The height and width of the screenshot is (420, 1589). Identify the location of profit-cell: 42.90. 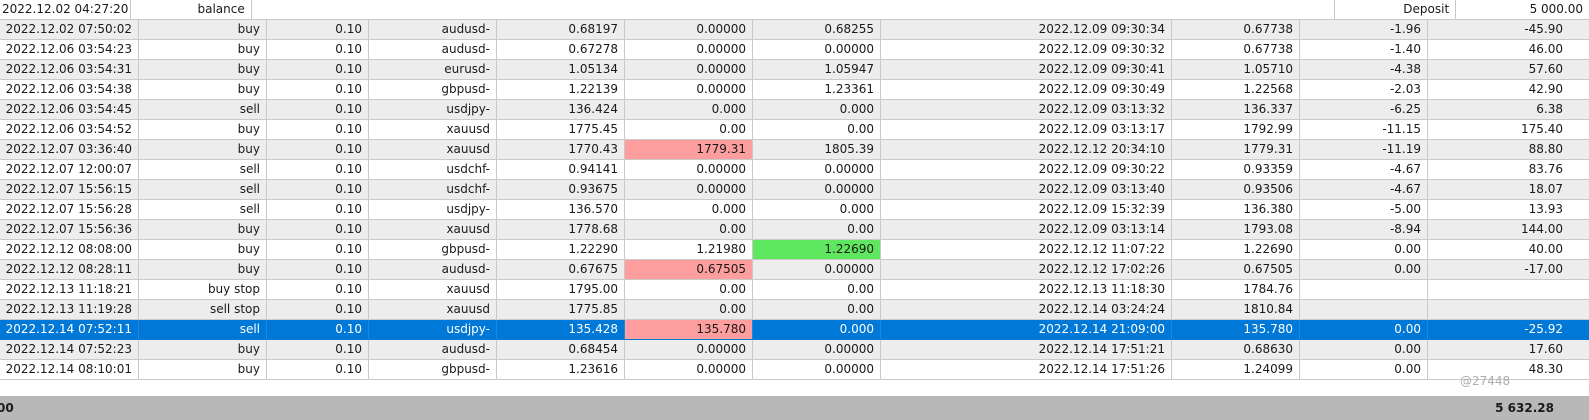
(1545, 89).